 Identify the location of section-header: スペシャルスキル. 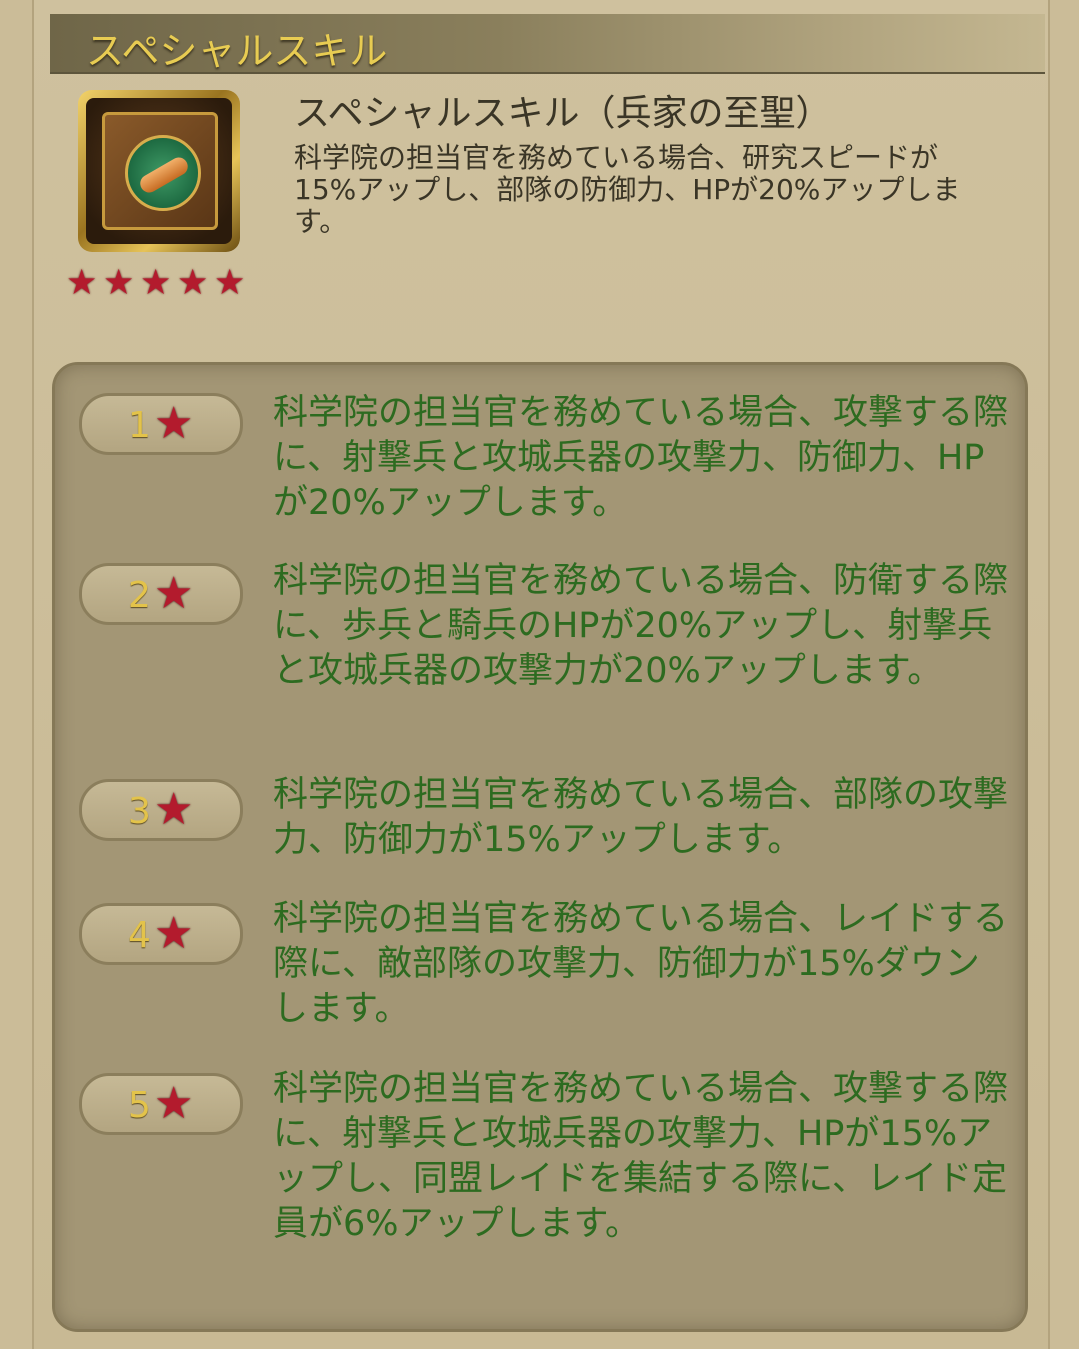
(547, 44).